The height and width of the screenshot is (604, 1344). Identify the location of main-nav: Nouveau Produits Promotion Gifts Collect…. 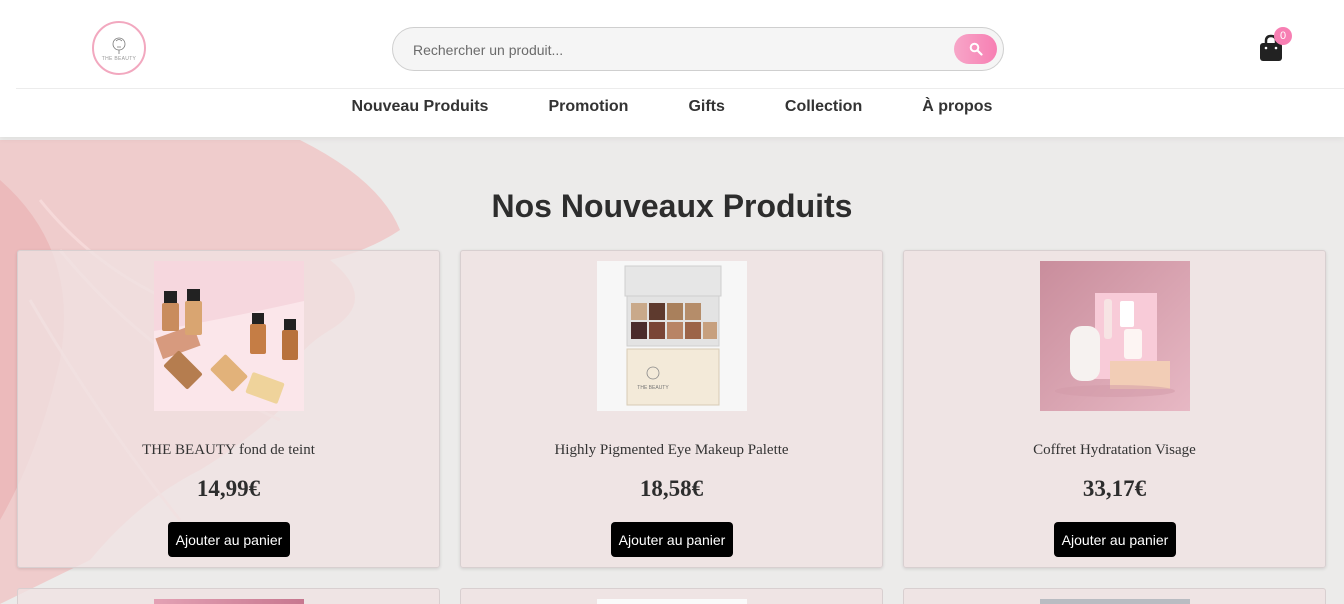
(672, 107).